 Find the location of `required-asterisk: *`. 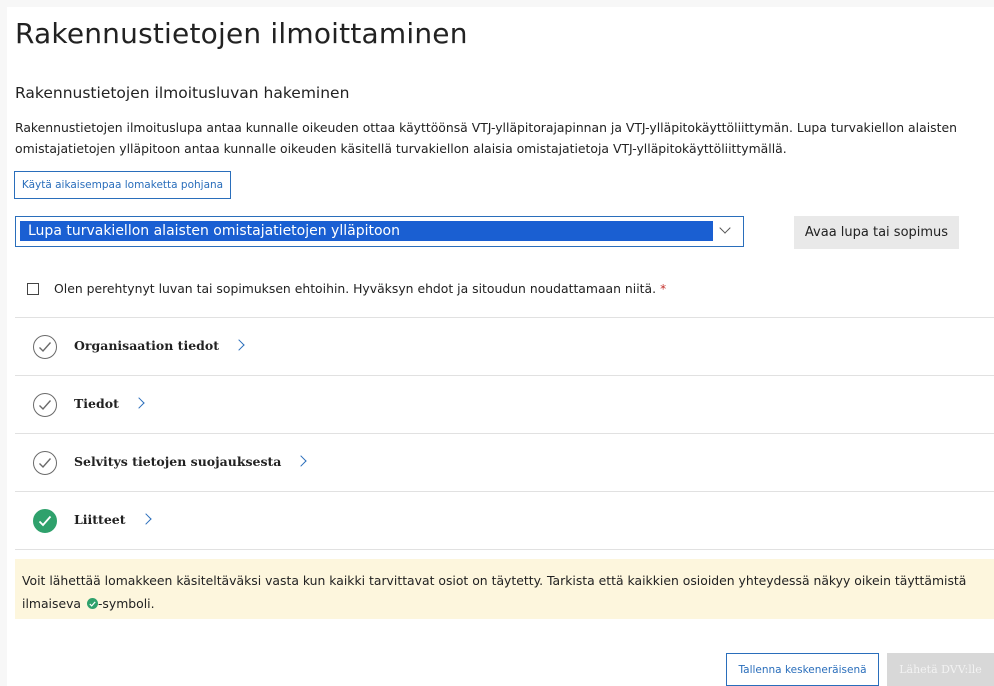

required-asterisk: * is located at coordinates (663, 289).